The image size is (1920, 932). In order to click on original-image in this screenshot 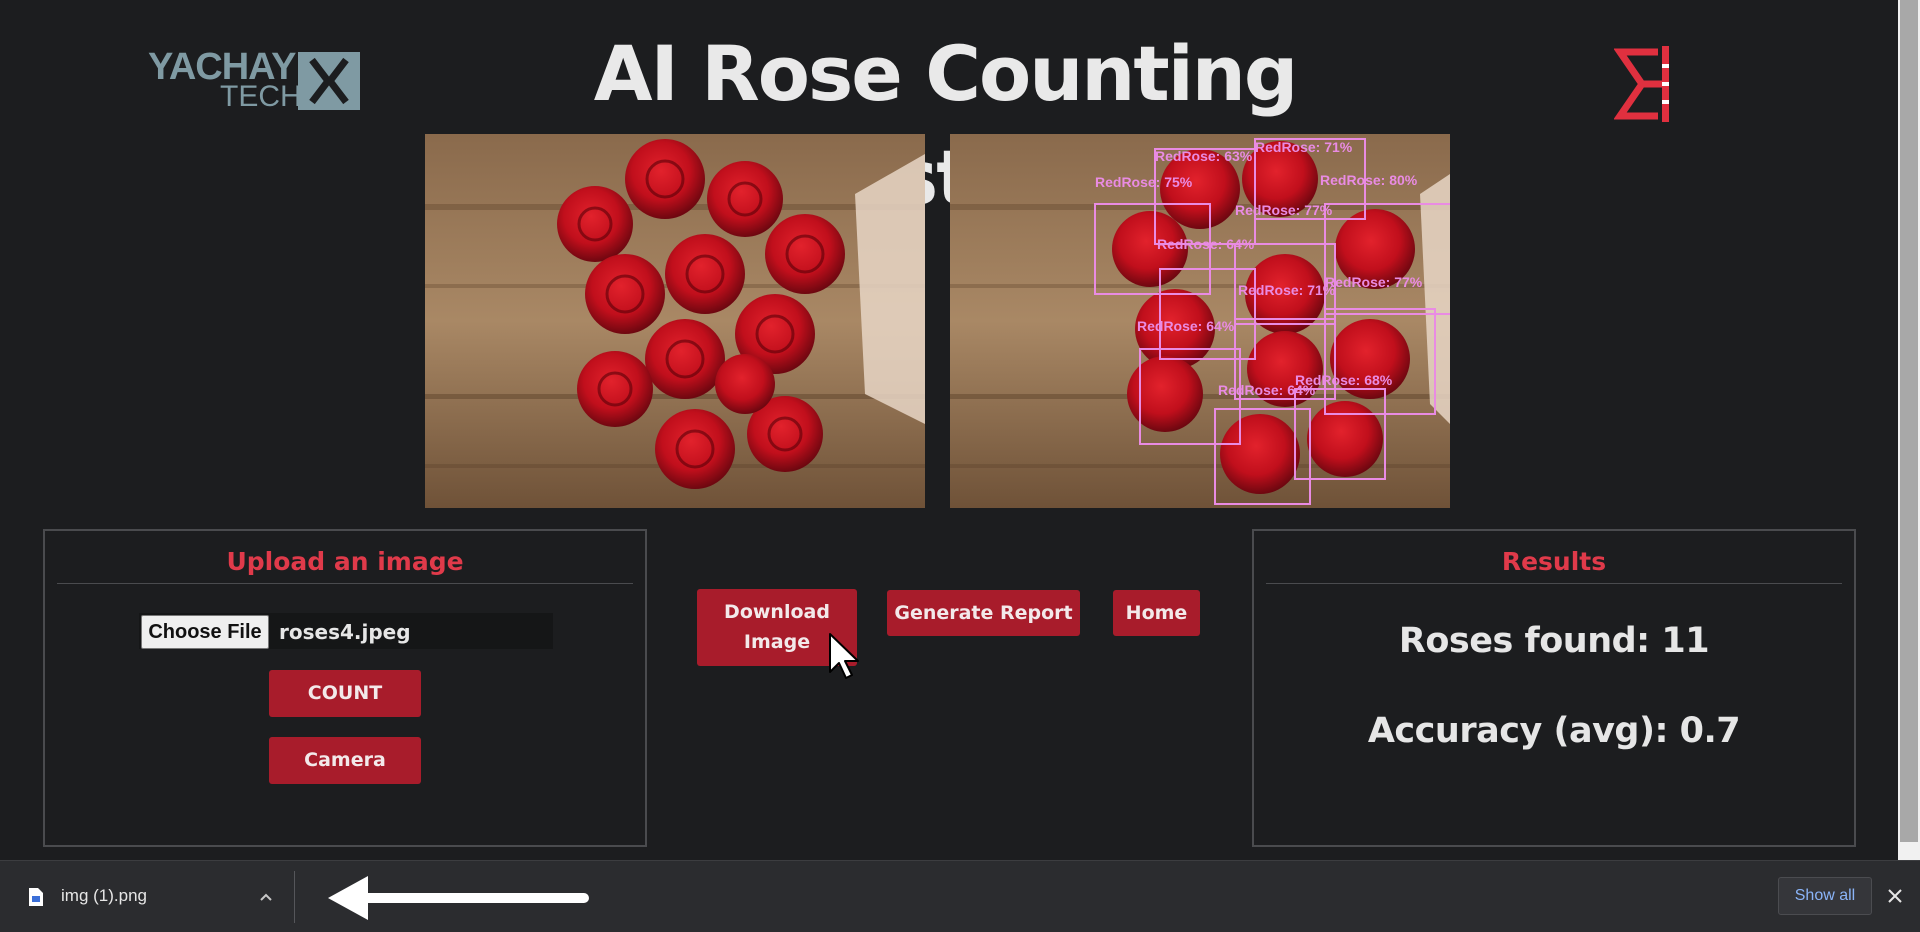, I will do `click(675, 321)`.